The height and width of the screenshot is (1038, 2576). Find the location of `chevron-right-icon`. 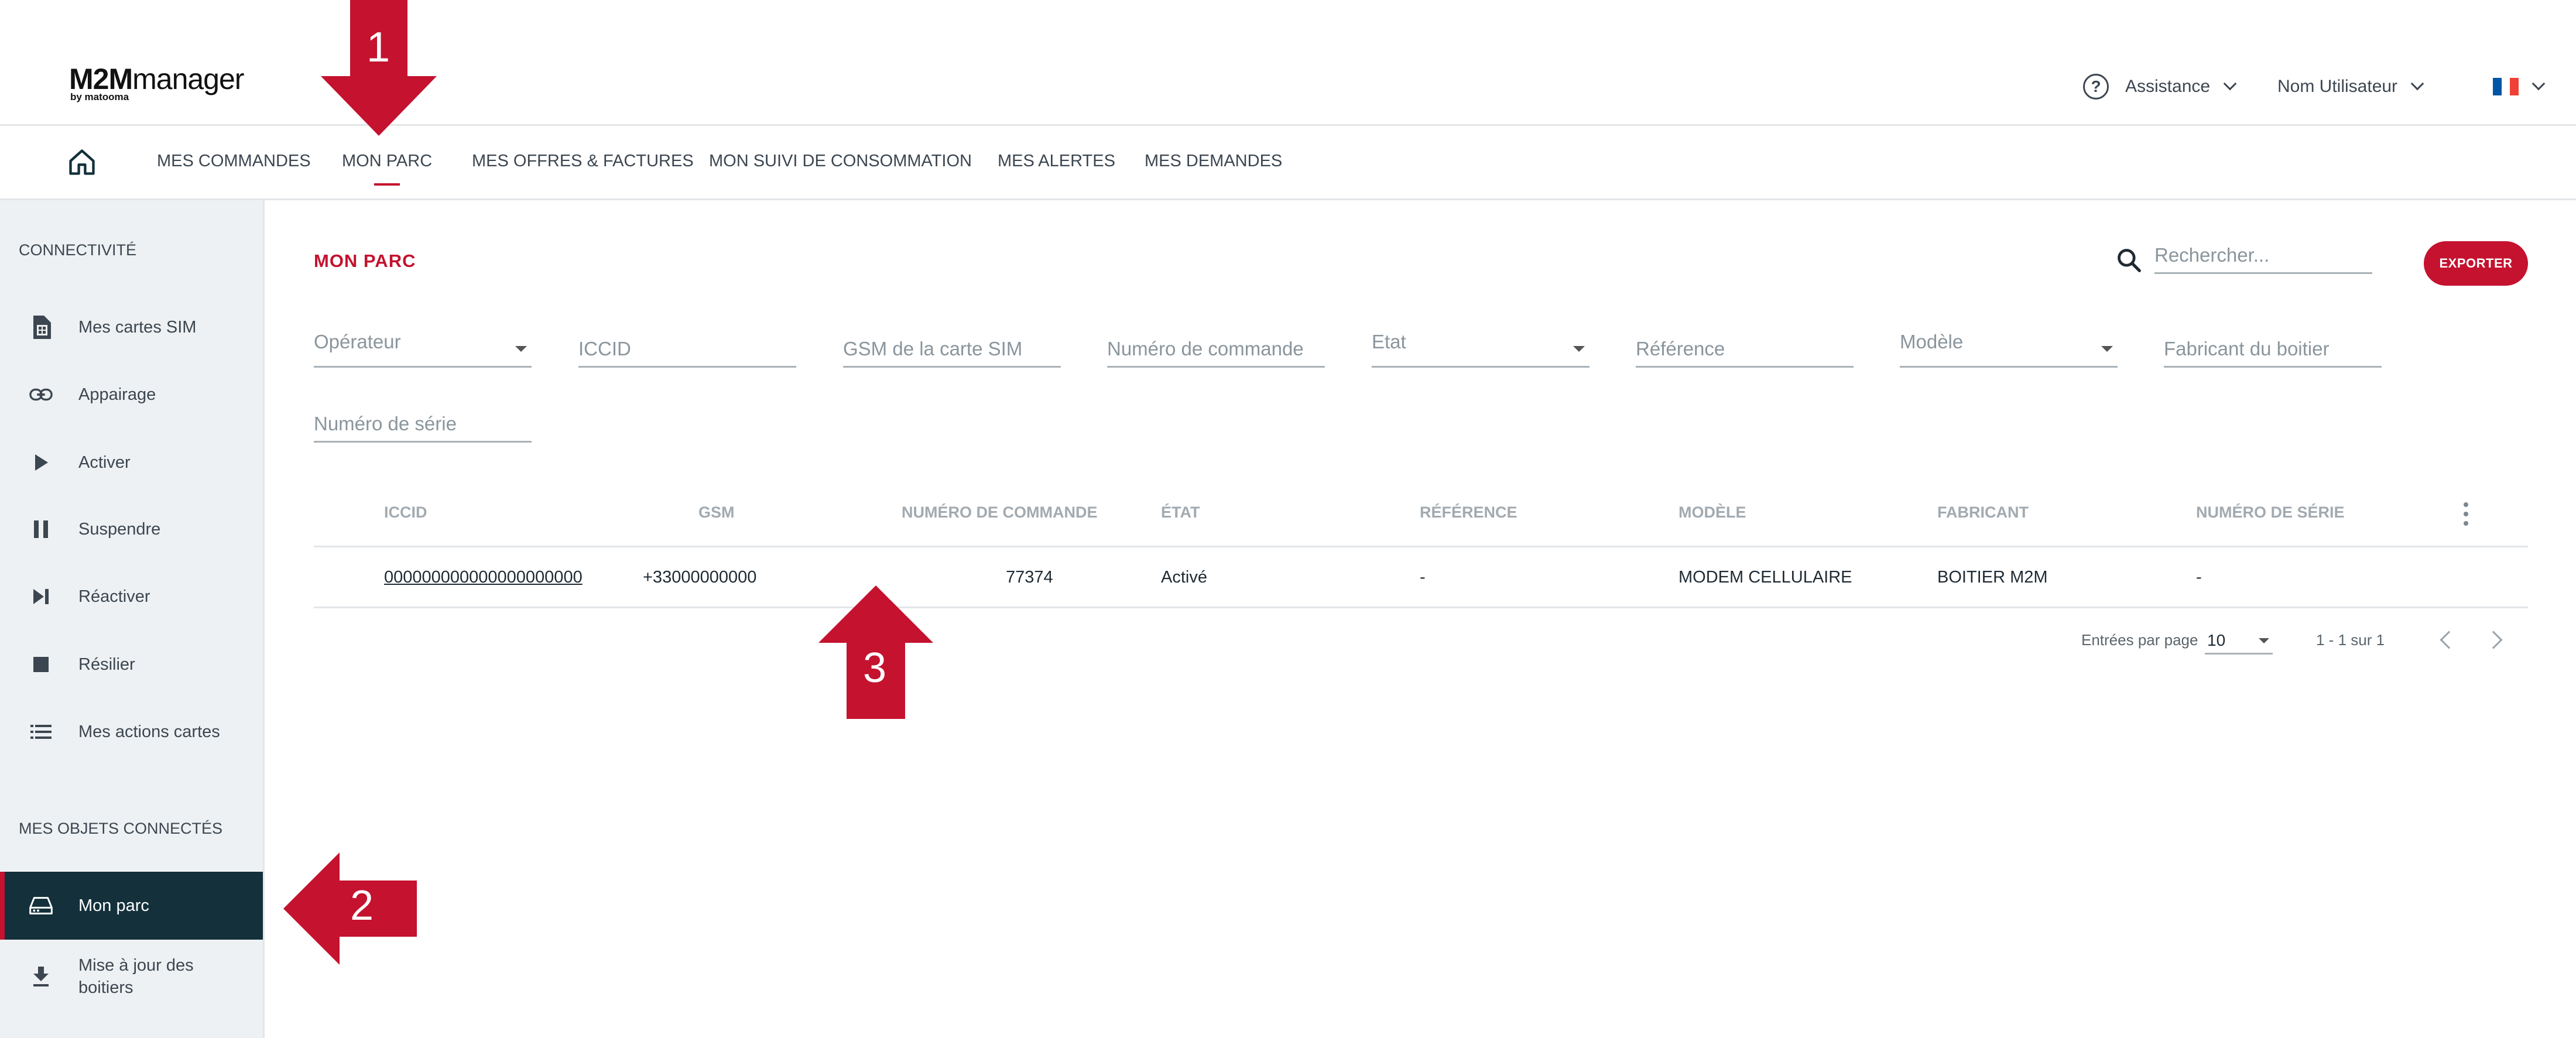

chevron-right-icon is located at coordinates (2493, 640).